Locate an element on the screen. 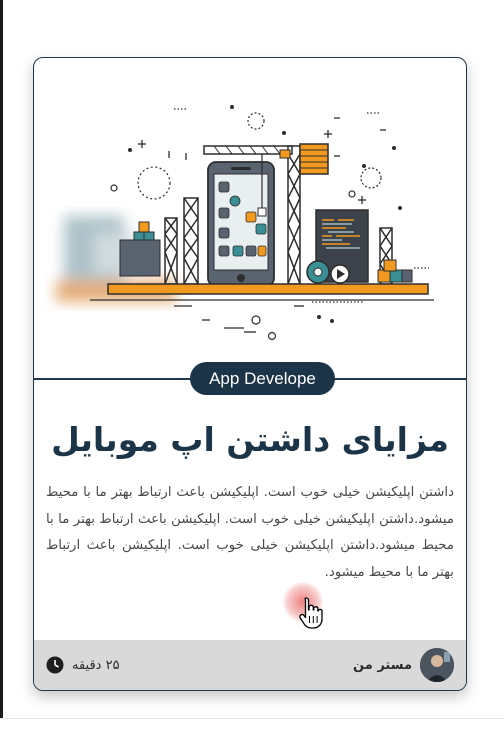  read-time: ۲۵ دقیقه is located at coordinates (83, 665).